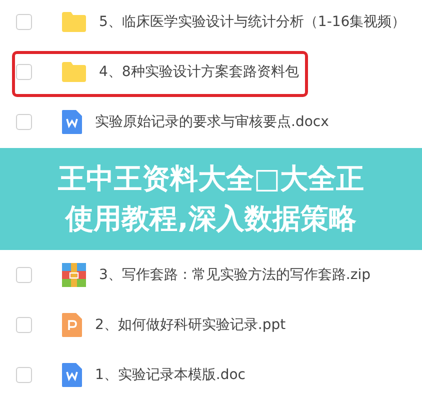 Image resolution: width=422 pixels, height=400 pixels. Describe the element at coordinates (212, 122) in the screenshot. I see `file-name: 实验原始记录的要求与审核要点.docx` at that location.